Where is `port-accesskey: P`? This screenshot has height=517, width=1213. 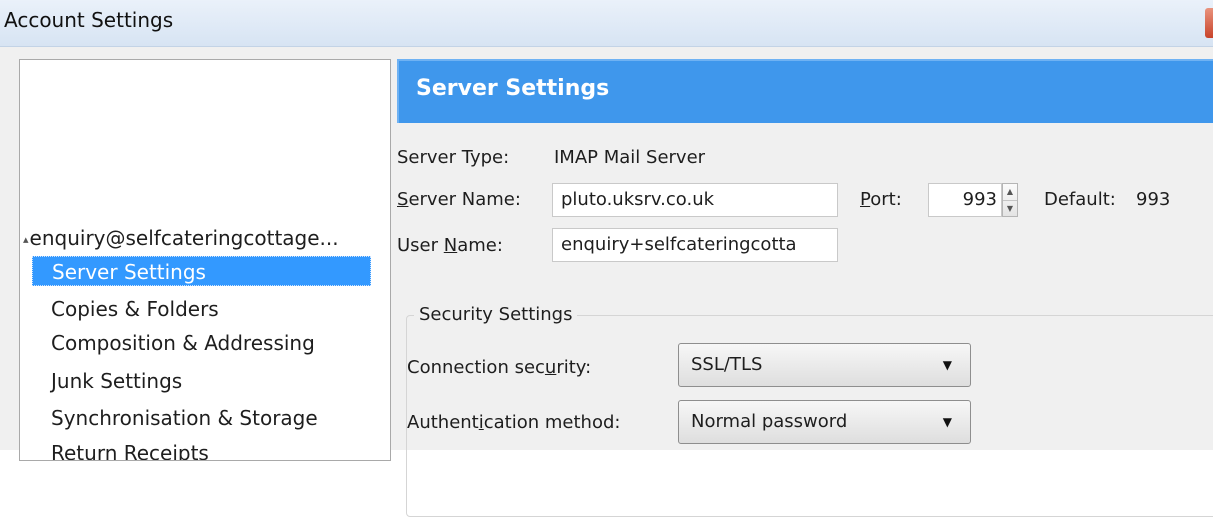
port-accesskey: P is located at coordinates (865, 199).